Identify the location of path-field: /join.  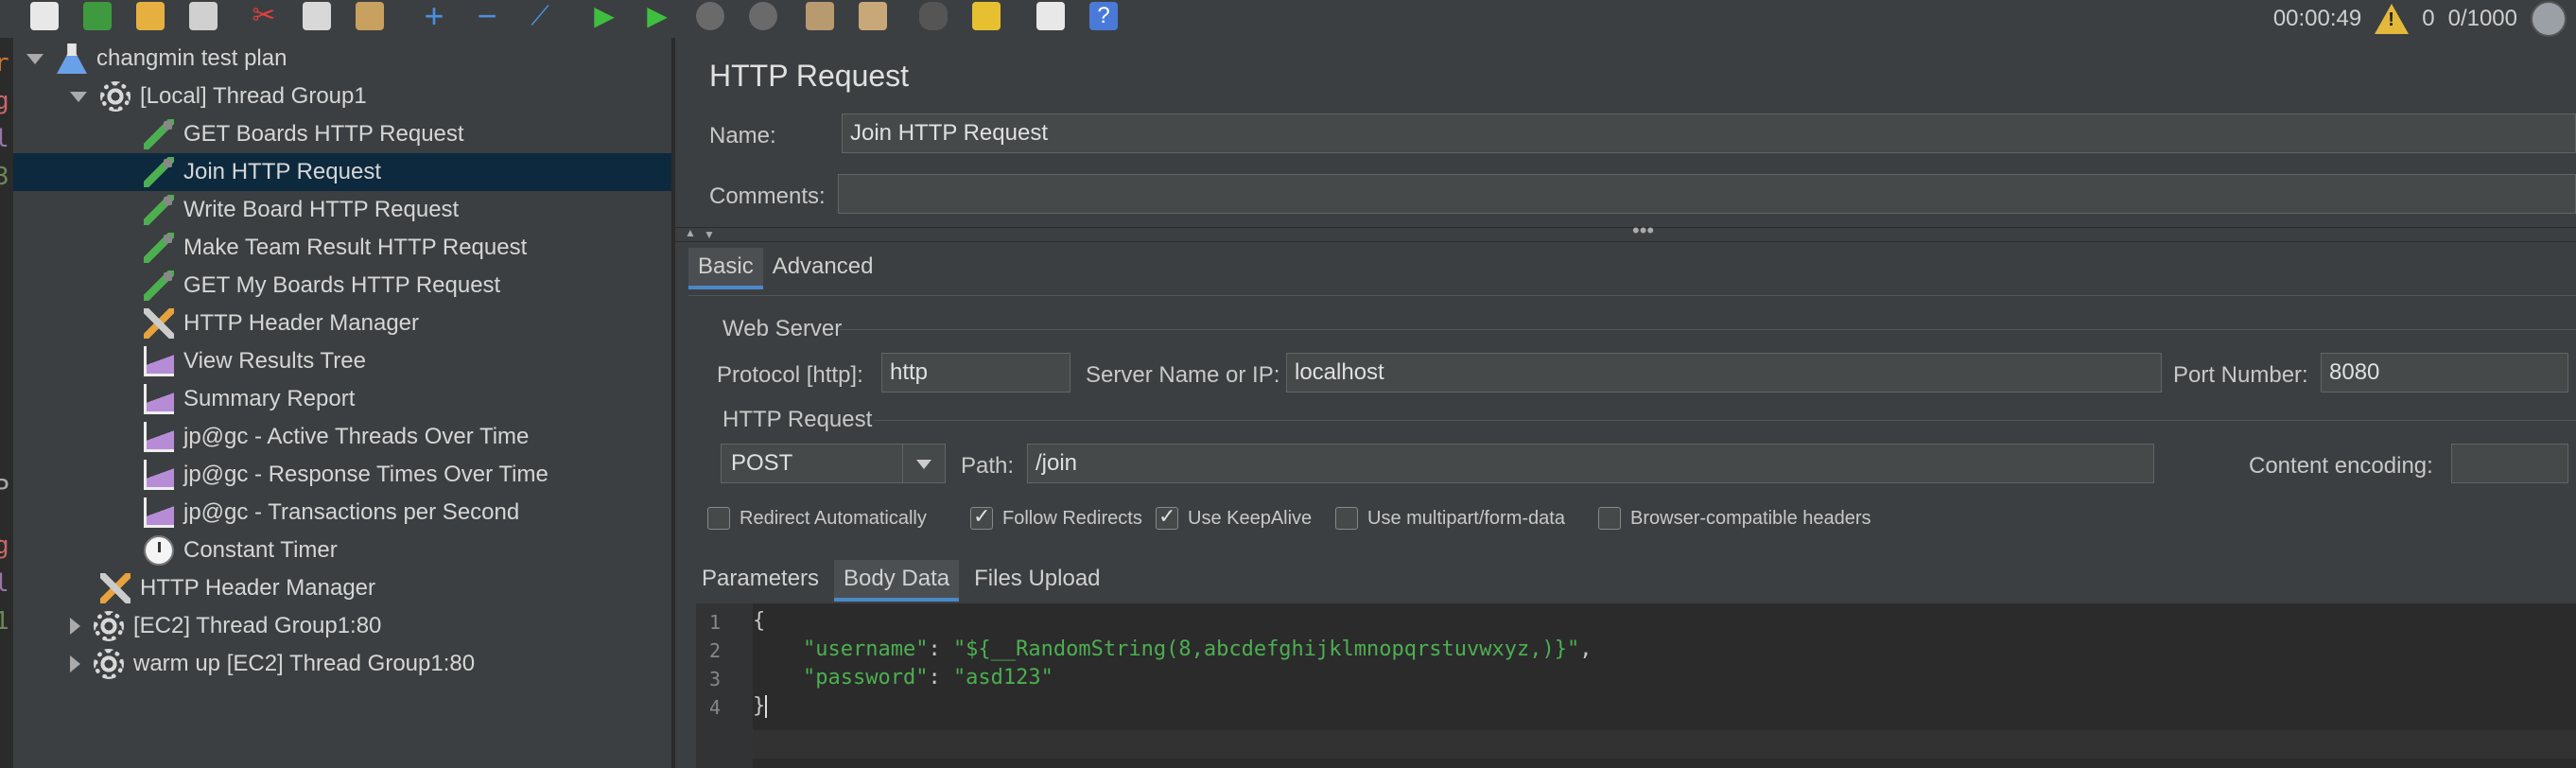
(1590, 464).